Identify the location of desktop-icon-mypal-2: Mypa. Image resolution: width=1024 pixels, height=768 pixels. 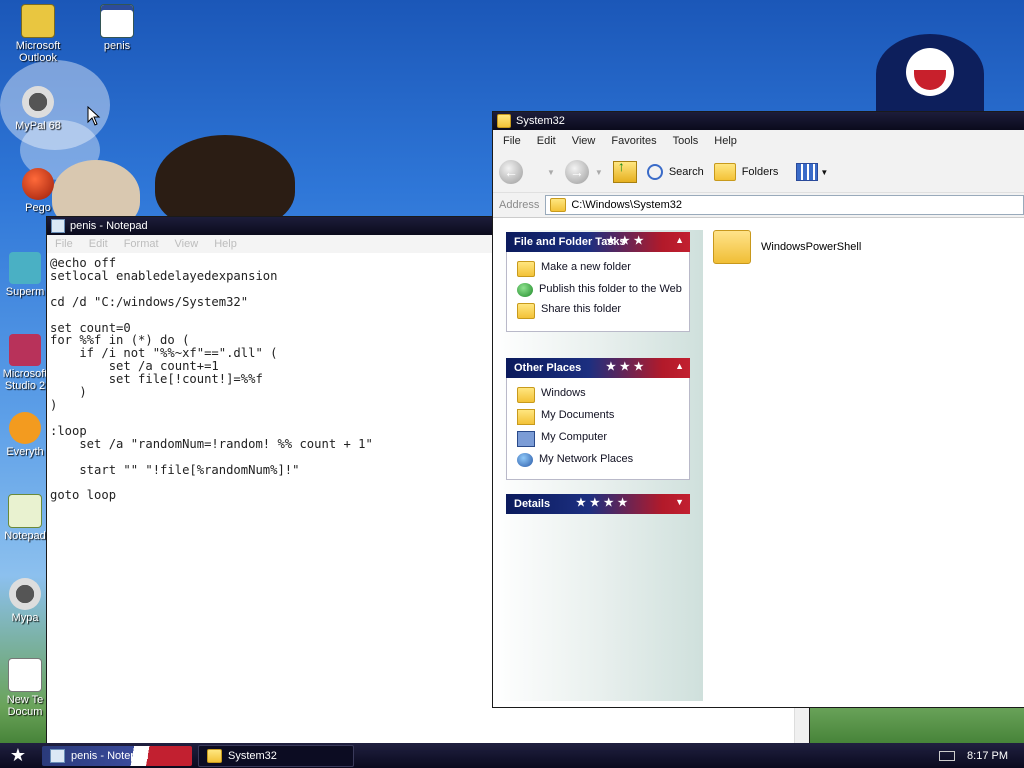
(25, 601).